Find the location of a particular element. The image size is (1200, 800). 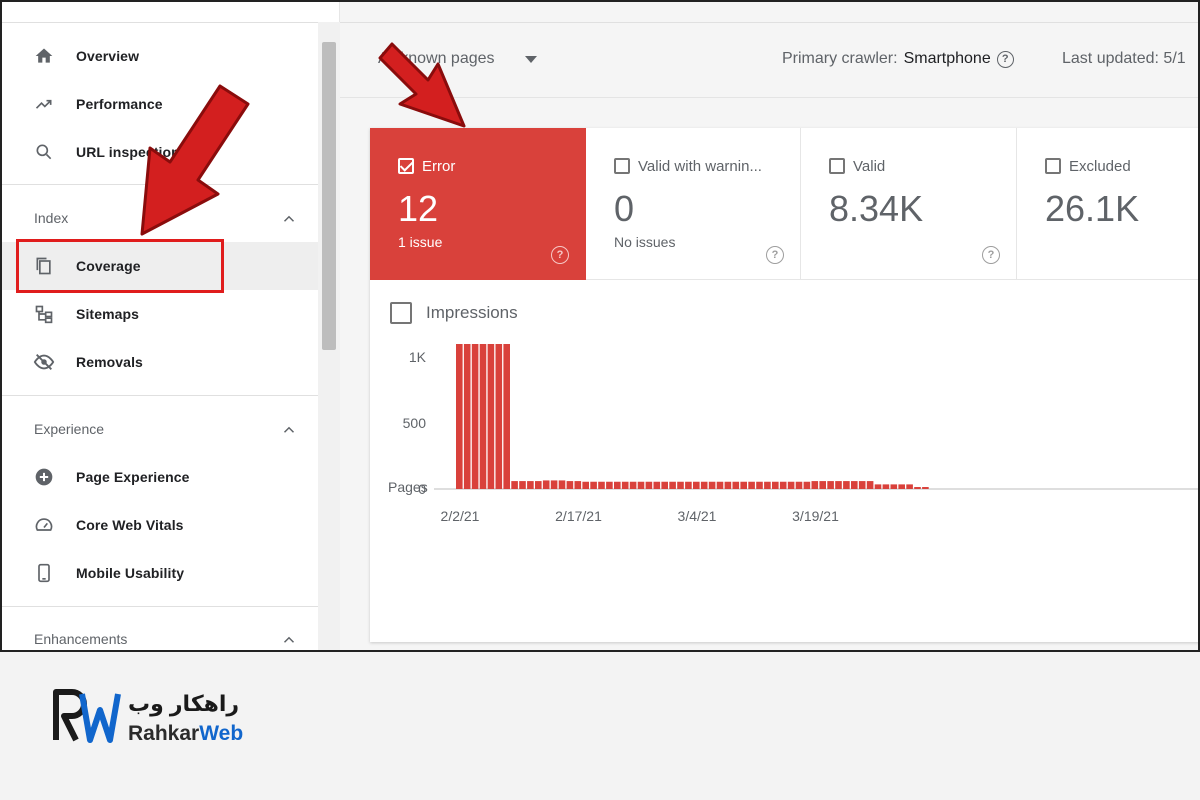

valid-with-warnings-checkbox is located at coordinates (622, 166).